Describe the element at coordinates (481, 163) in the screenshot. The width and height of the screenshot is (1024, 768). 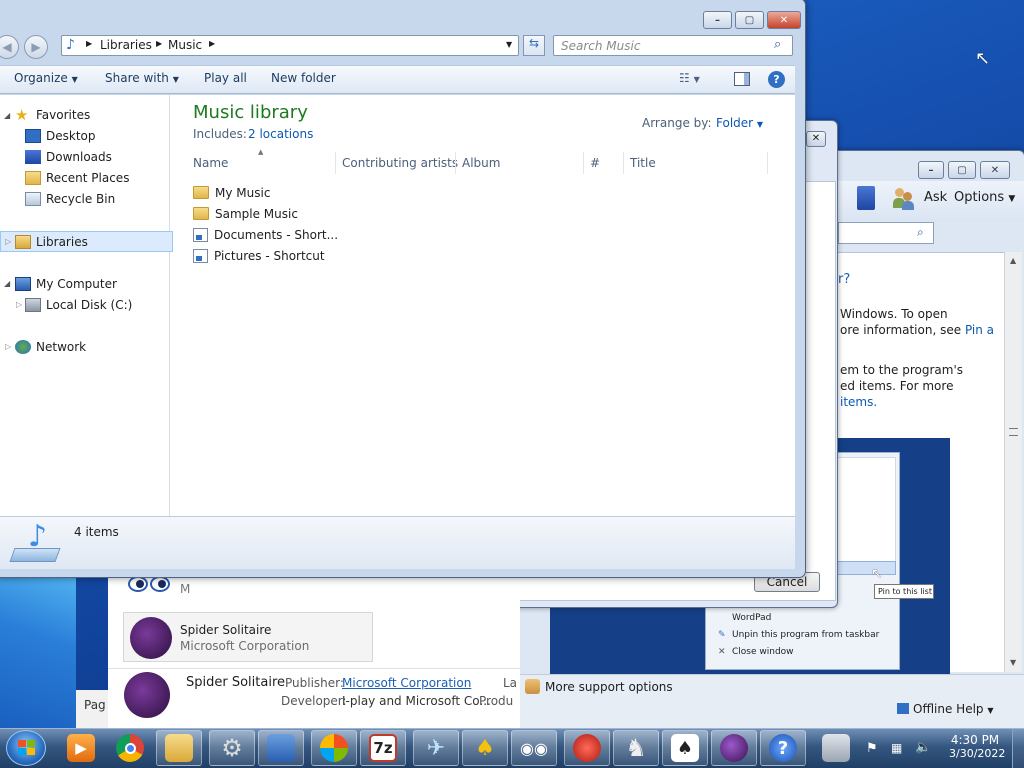
I see `column-album: Album` at that location.